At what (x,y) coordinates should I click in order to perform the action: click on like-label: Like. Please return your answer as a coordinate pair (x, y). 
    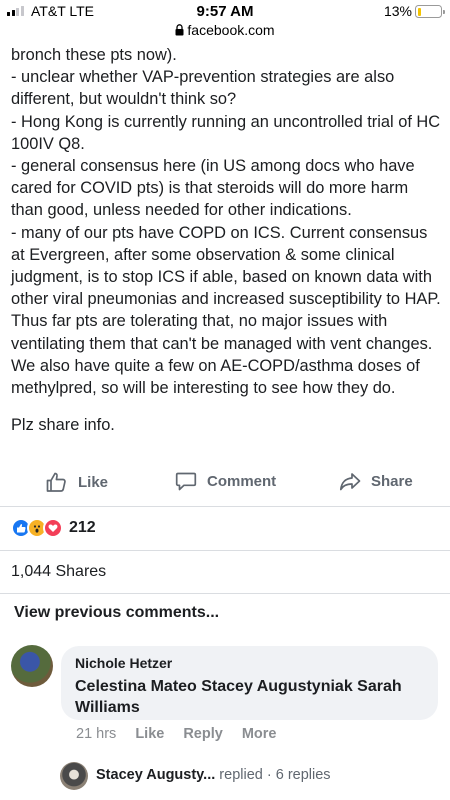
    Looking at the image, I should click on (93, 482).